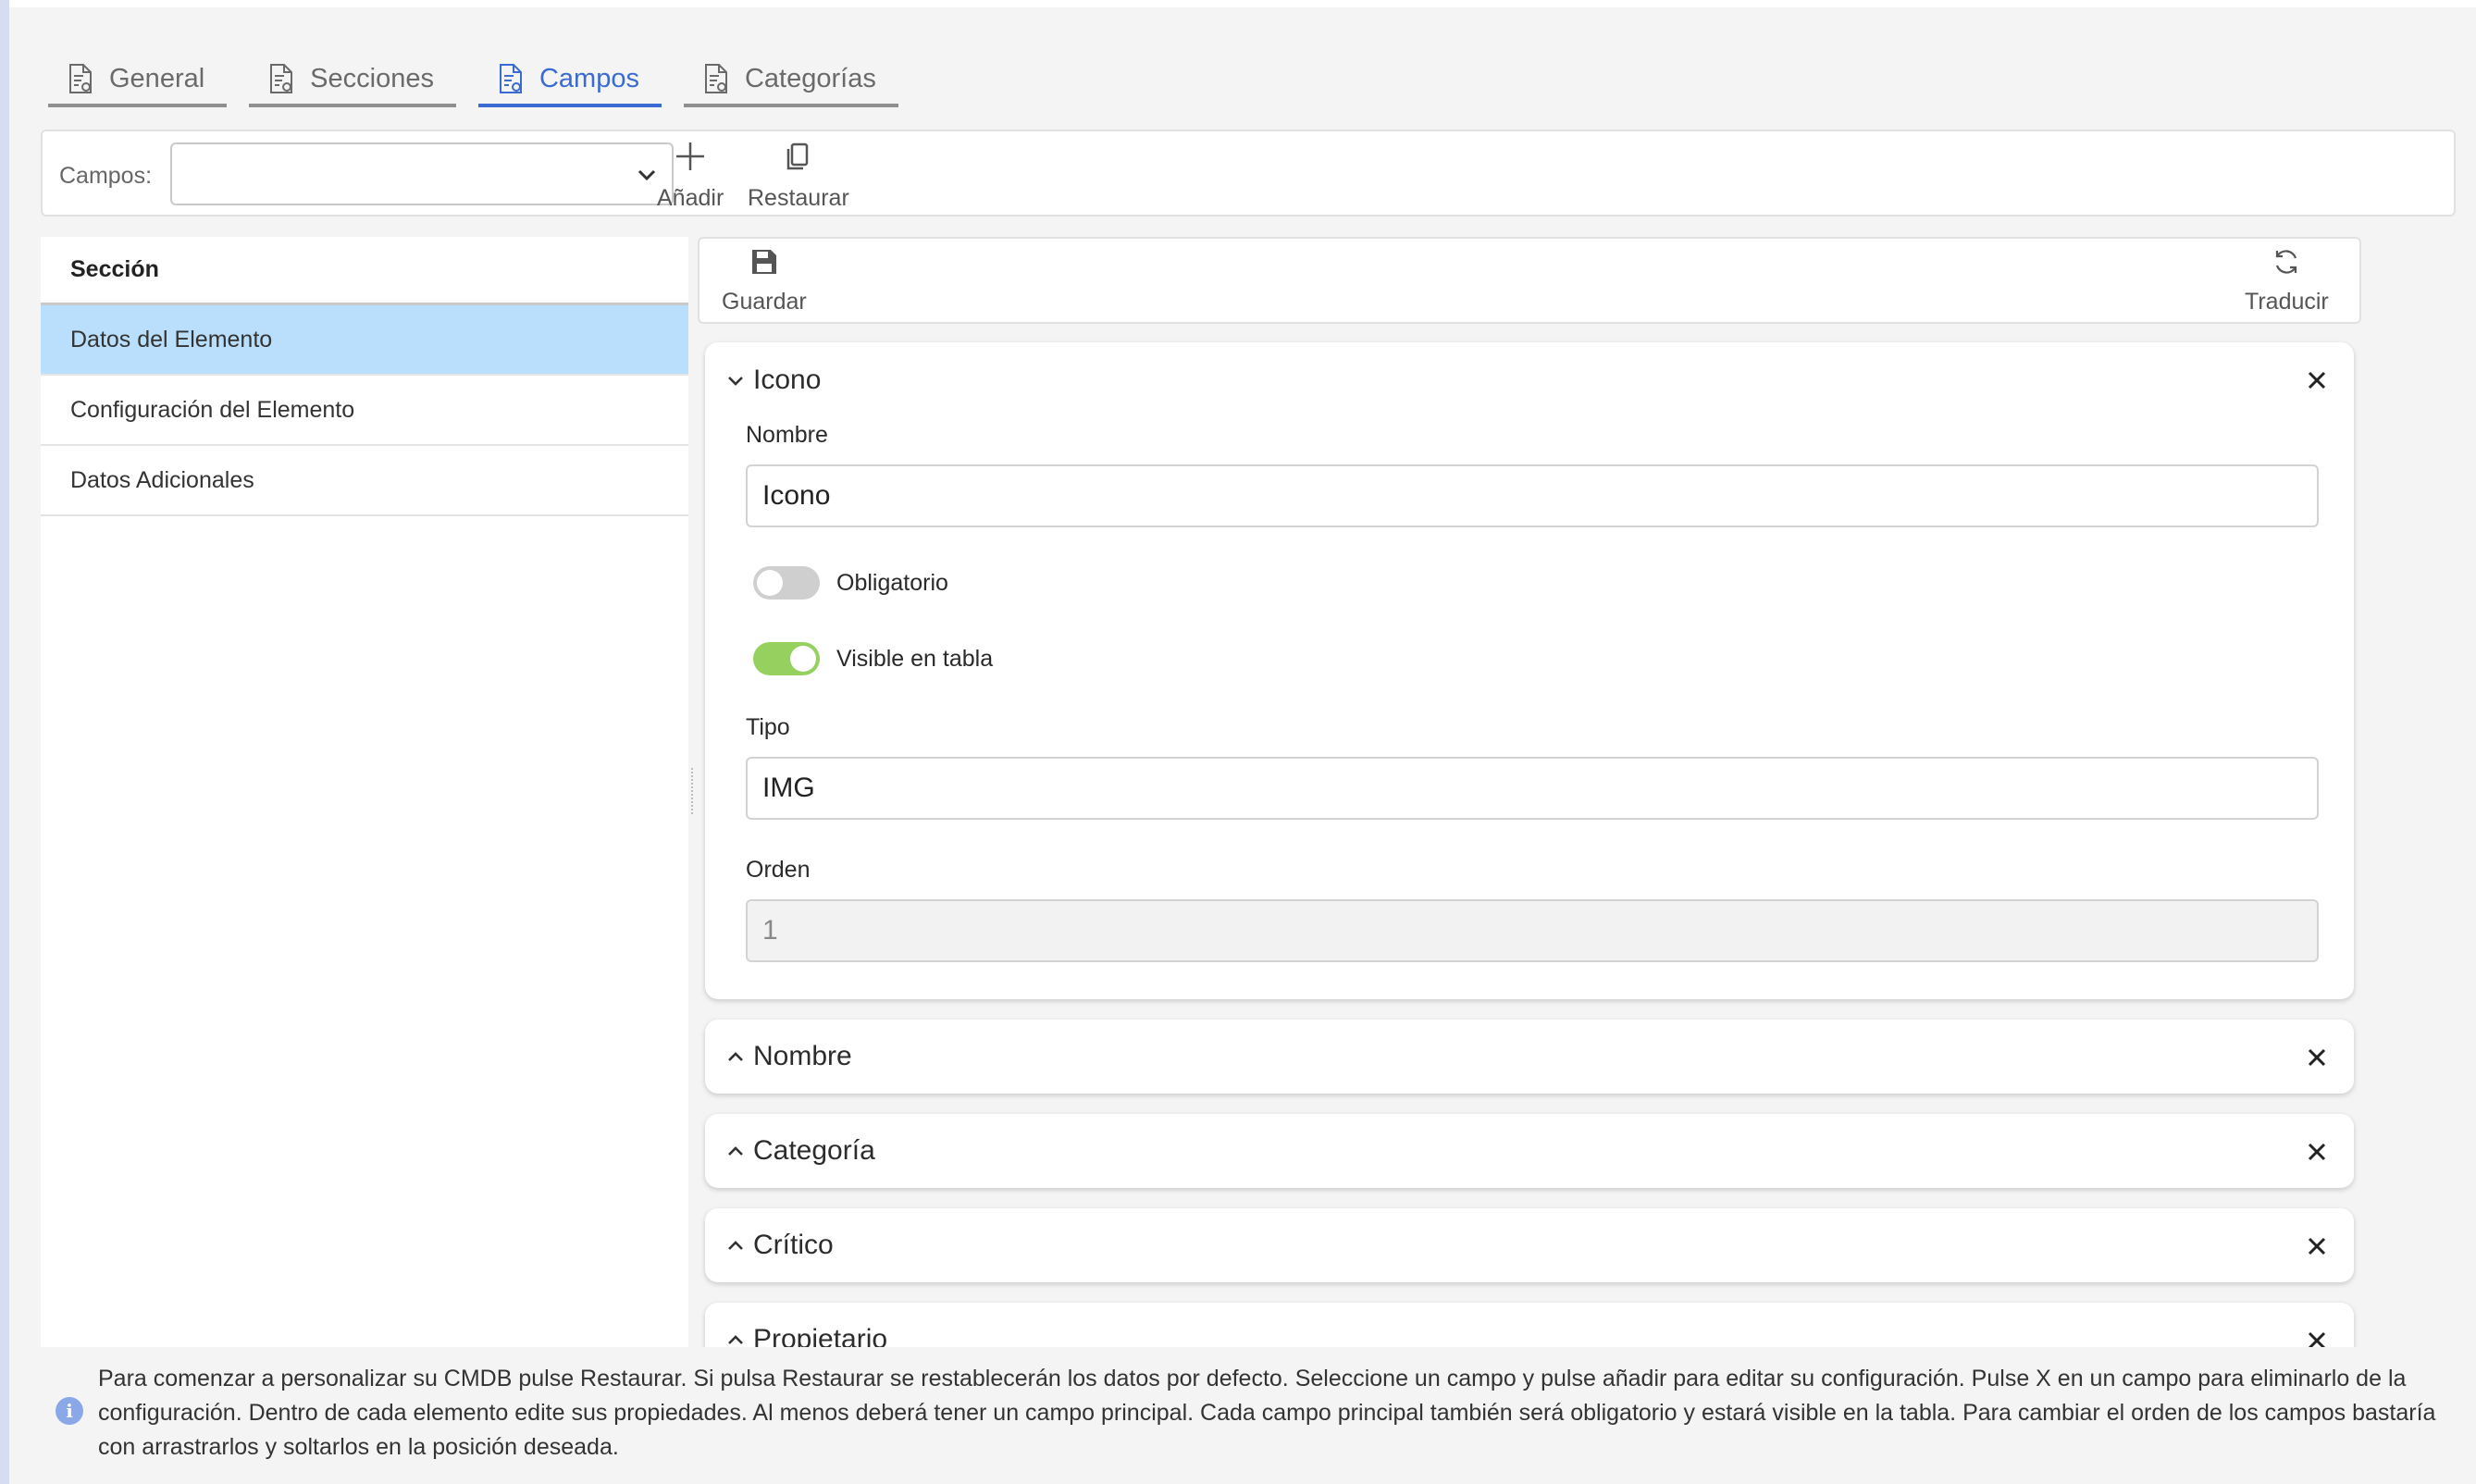 The height and width of the screenshot is (1484, 2476). What do you see at coordinates (787, 380) in the screenshot?
I see `field-card-title: Icono` at bounding box center [787, 380].